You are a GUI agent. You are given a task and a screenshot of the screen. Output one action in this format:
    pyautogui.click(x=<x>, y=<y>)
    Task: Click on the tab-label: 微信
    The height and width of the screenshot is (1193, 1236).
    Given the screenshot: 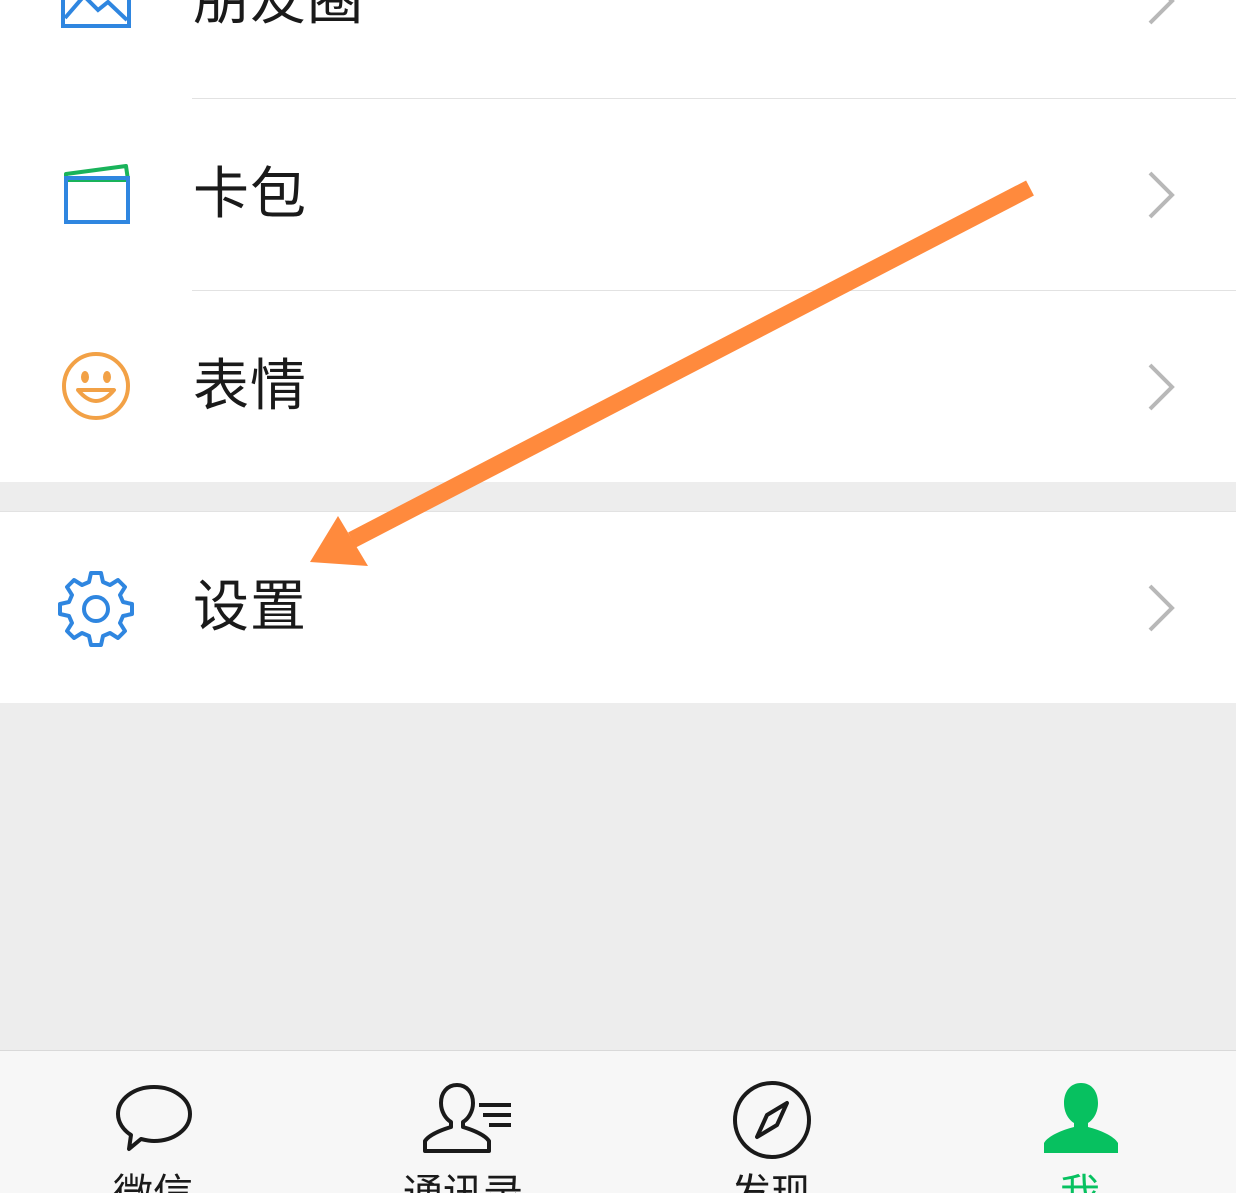 What is the action you would take?
    pyautogui.click(x=153, y=1181)
    